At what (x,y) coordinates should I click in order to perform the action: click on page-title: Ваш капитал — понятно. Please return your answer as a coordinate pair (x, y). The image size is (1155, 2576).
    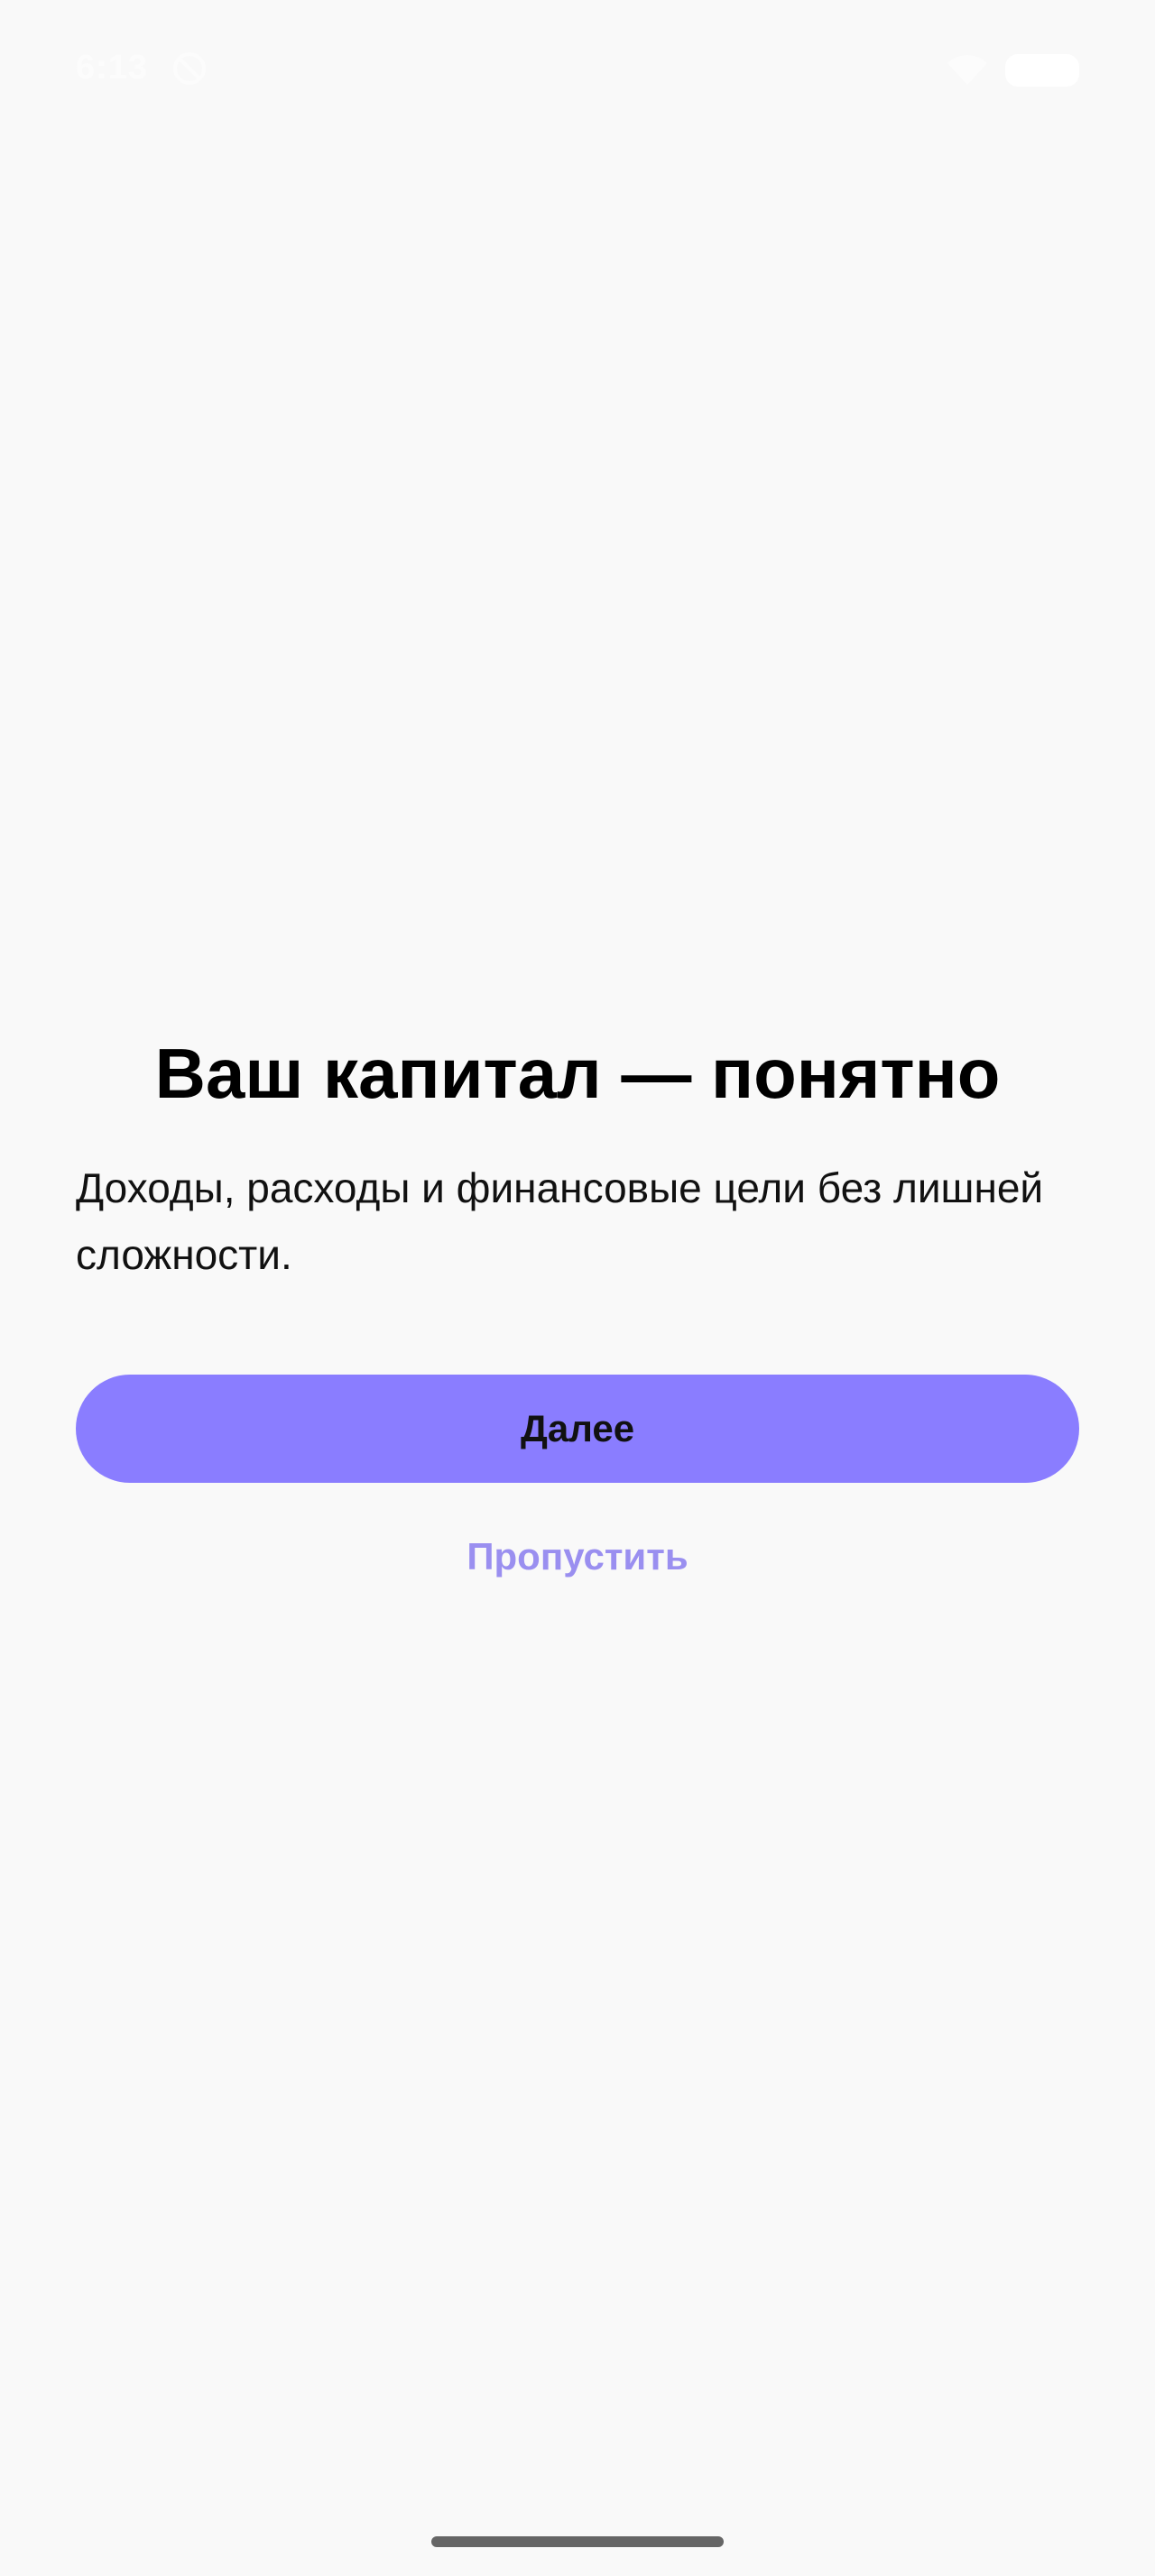
    Looking at the image, I should click on (577, 1073).